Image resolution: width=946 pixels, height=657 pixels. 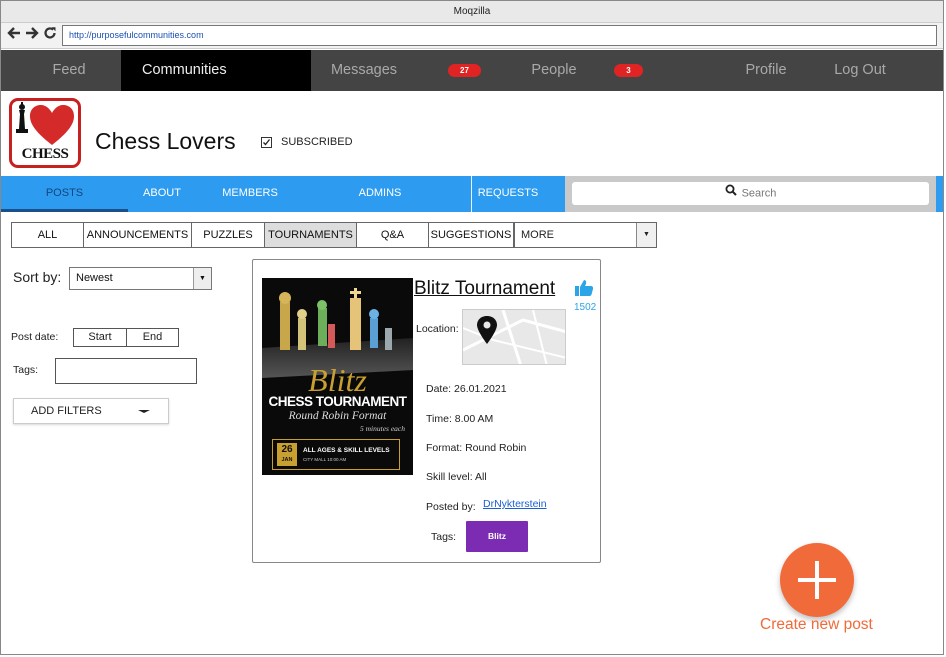 I want to click on category-all: ALL, so click(x=47, y=235).